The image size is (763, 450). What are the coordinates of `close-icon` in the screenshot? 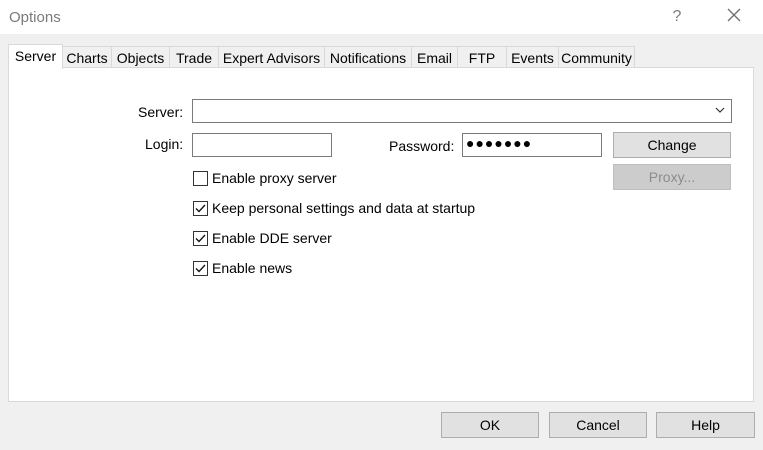 It's located at (734, 17).